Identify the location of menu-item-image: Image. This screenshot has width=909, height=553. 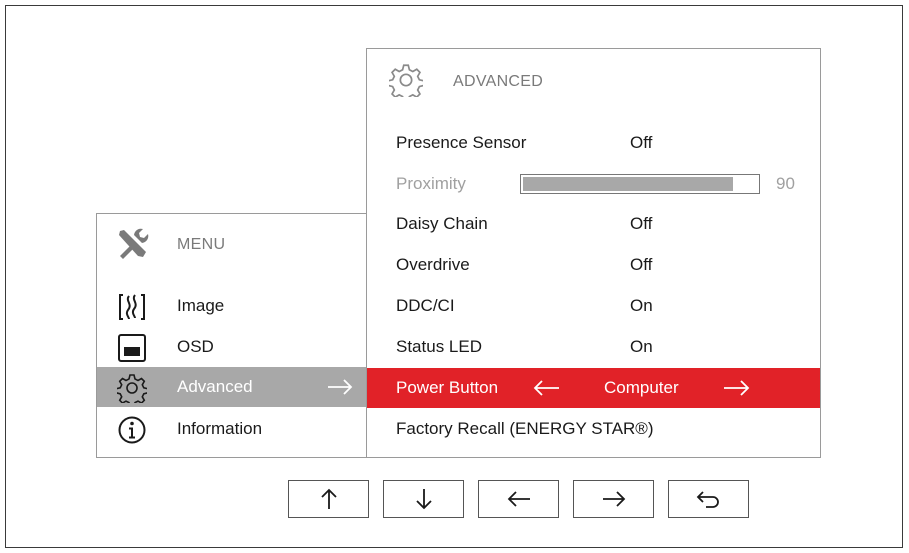
(232, 306).